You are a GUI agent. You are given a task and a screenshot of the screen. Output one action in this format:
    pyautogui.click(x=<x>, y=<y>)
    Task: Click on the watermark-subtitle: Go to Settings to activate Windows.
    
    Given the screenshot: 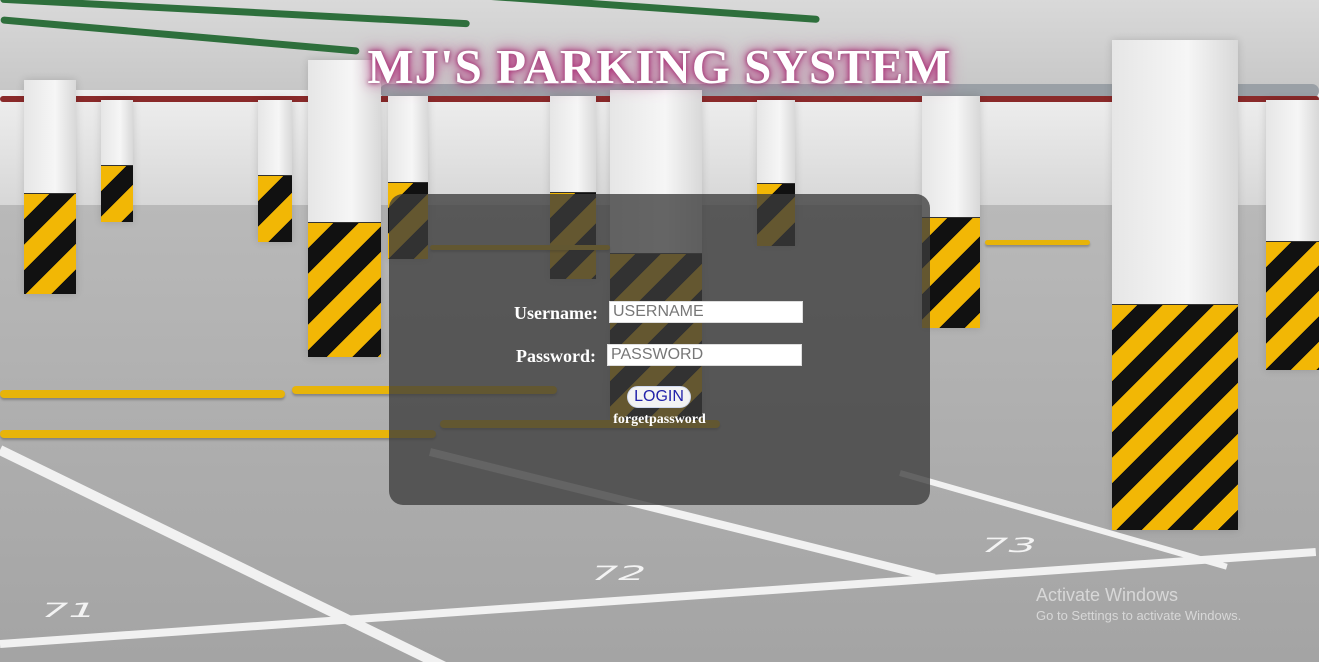 What is the action you would take?
    pyautogui.click(x=1139, y=615)
    